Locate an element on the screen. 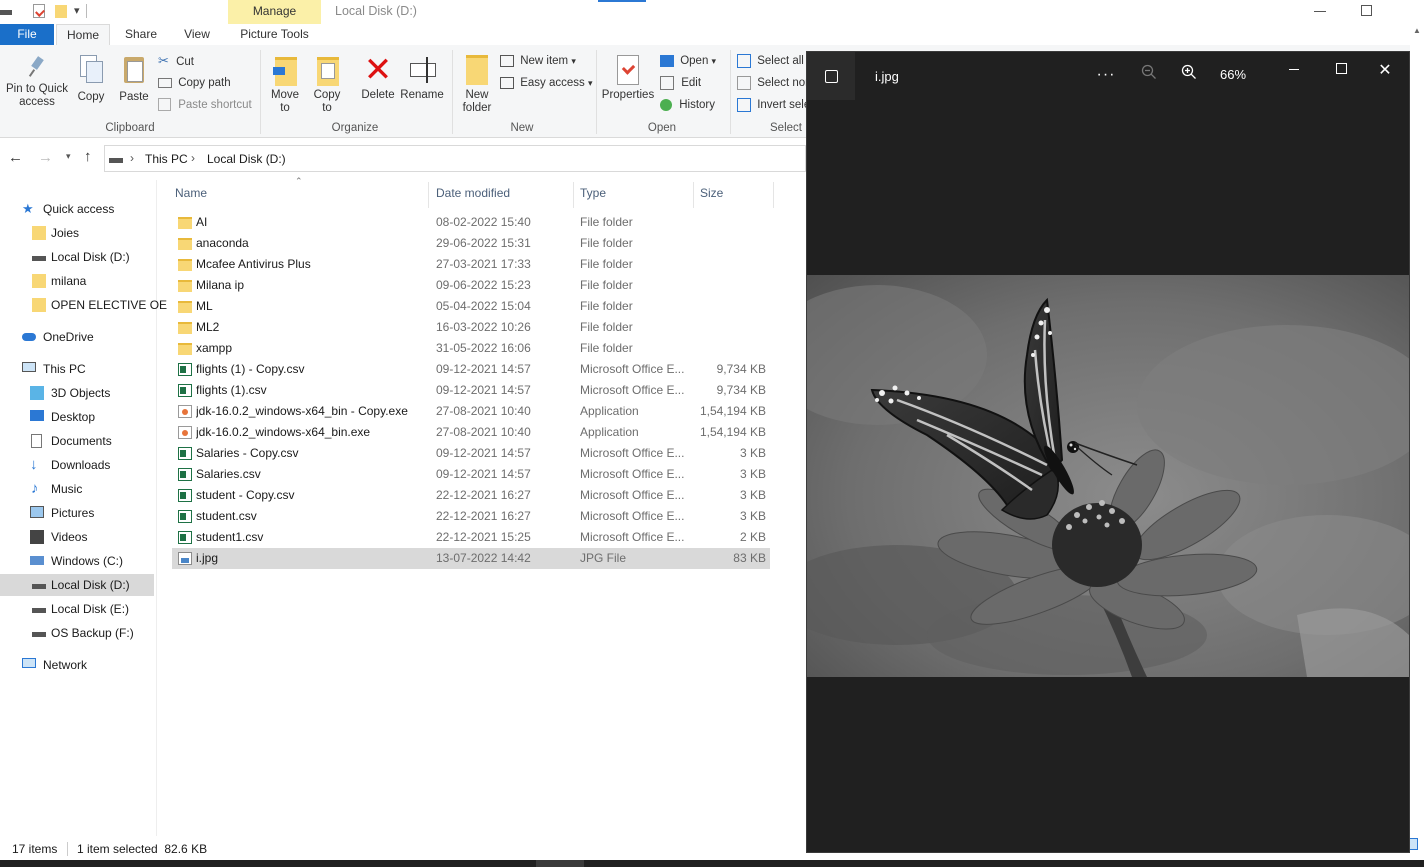  pin-label: Pin to Quick access is located at coordinates (37, 95).